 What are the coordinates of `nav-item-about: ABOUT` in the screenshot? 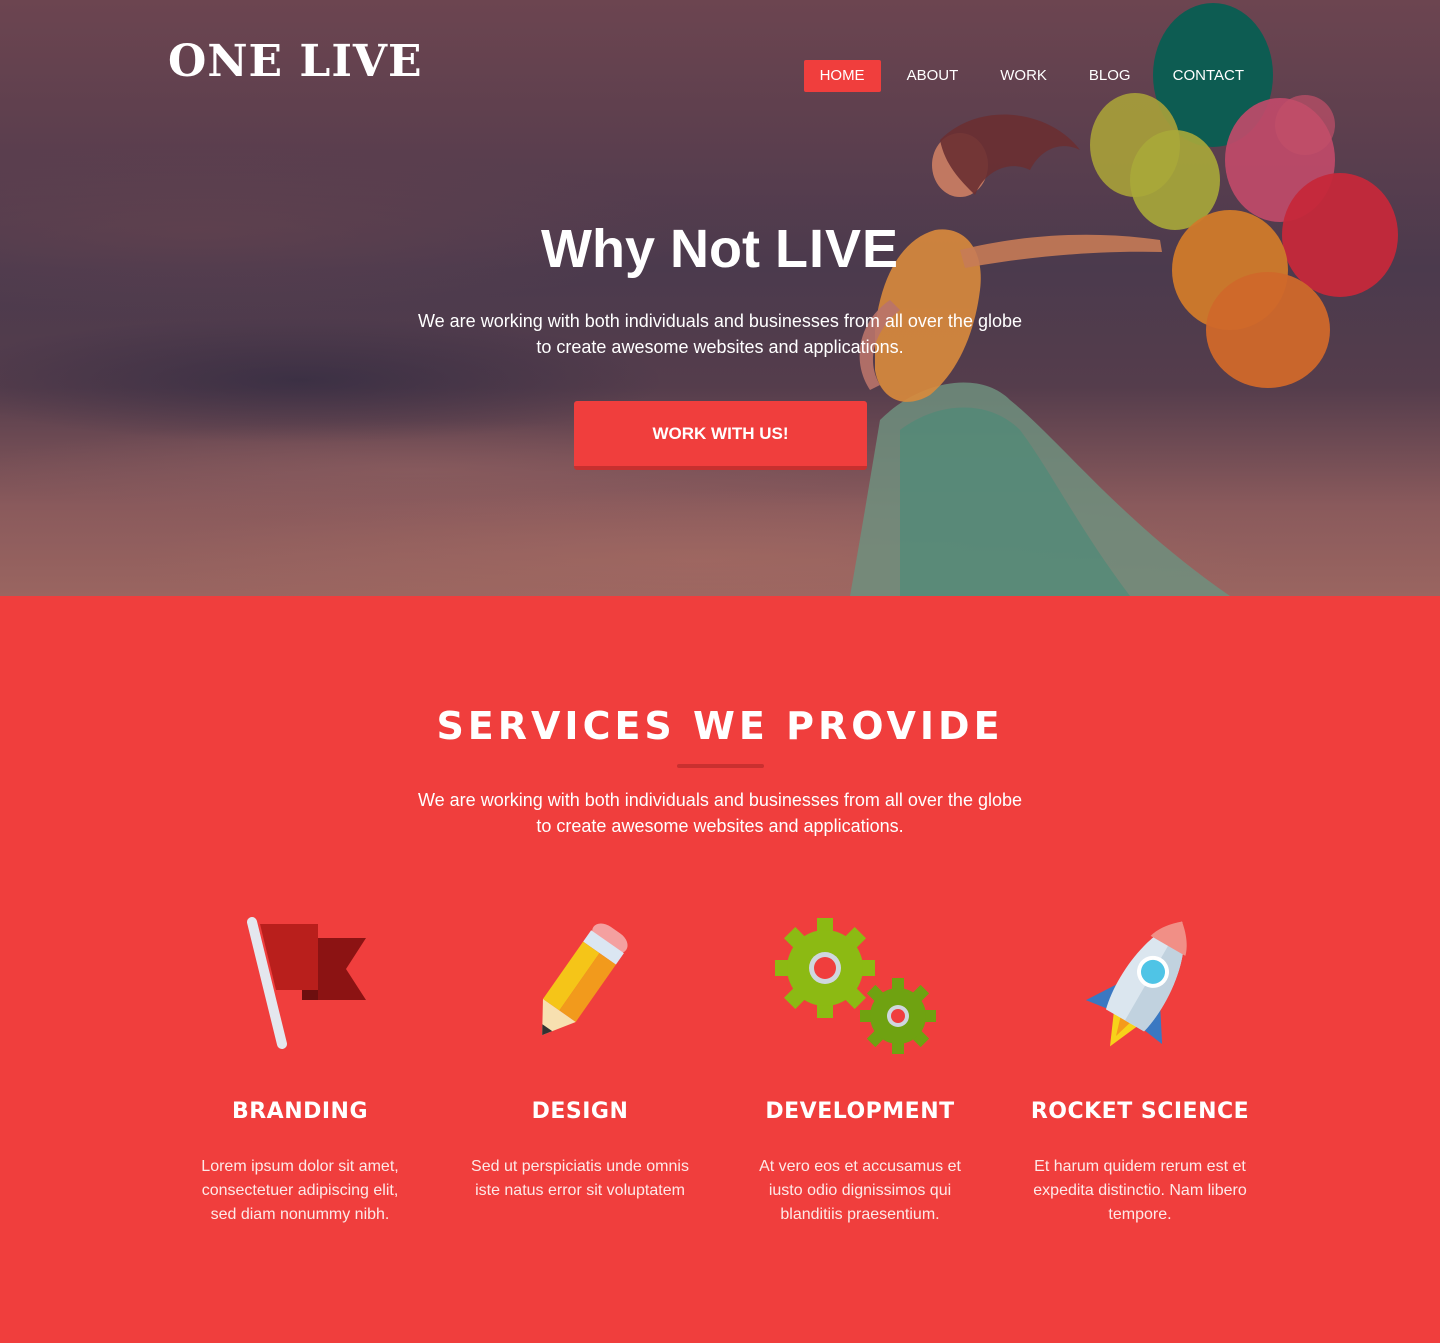 It's located at (933, 76).